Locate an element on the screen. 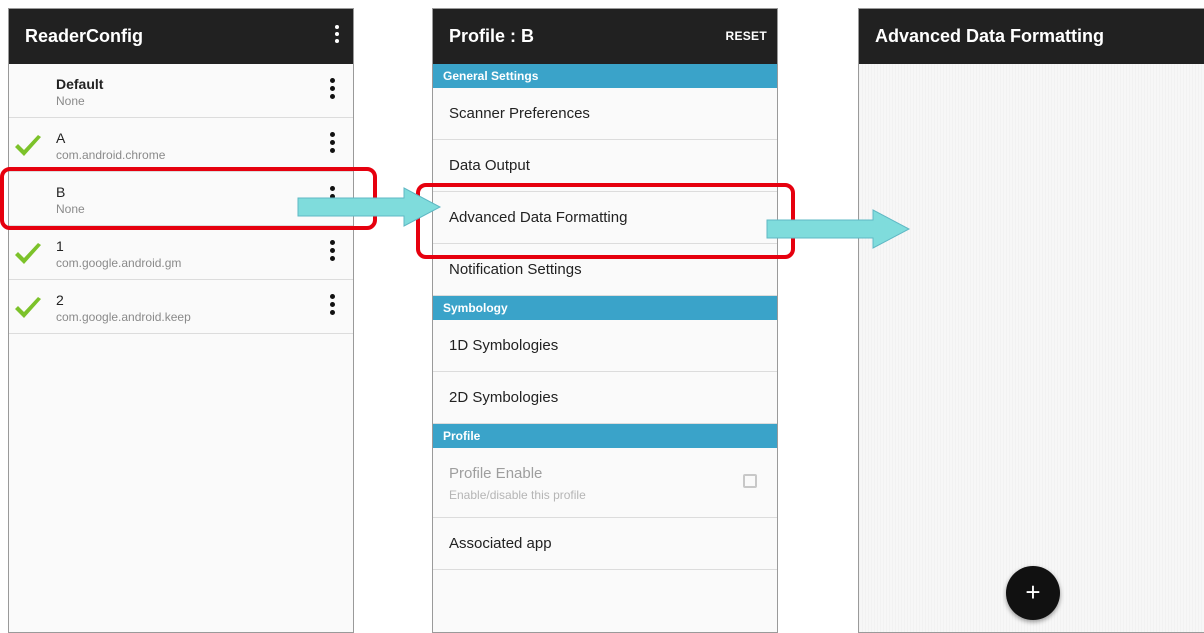 The image size is (1204, 633). page-title: Advanced Data Formatting is located at coordinates (990, 36).